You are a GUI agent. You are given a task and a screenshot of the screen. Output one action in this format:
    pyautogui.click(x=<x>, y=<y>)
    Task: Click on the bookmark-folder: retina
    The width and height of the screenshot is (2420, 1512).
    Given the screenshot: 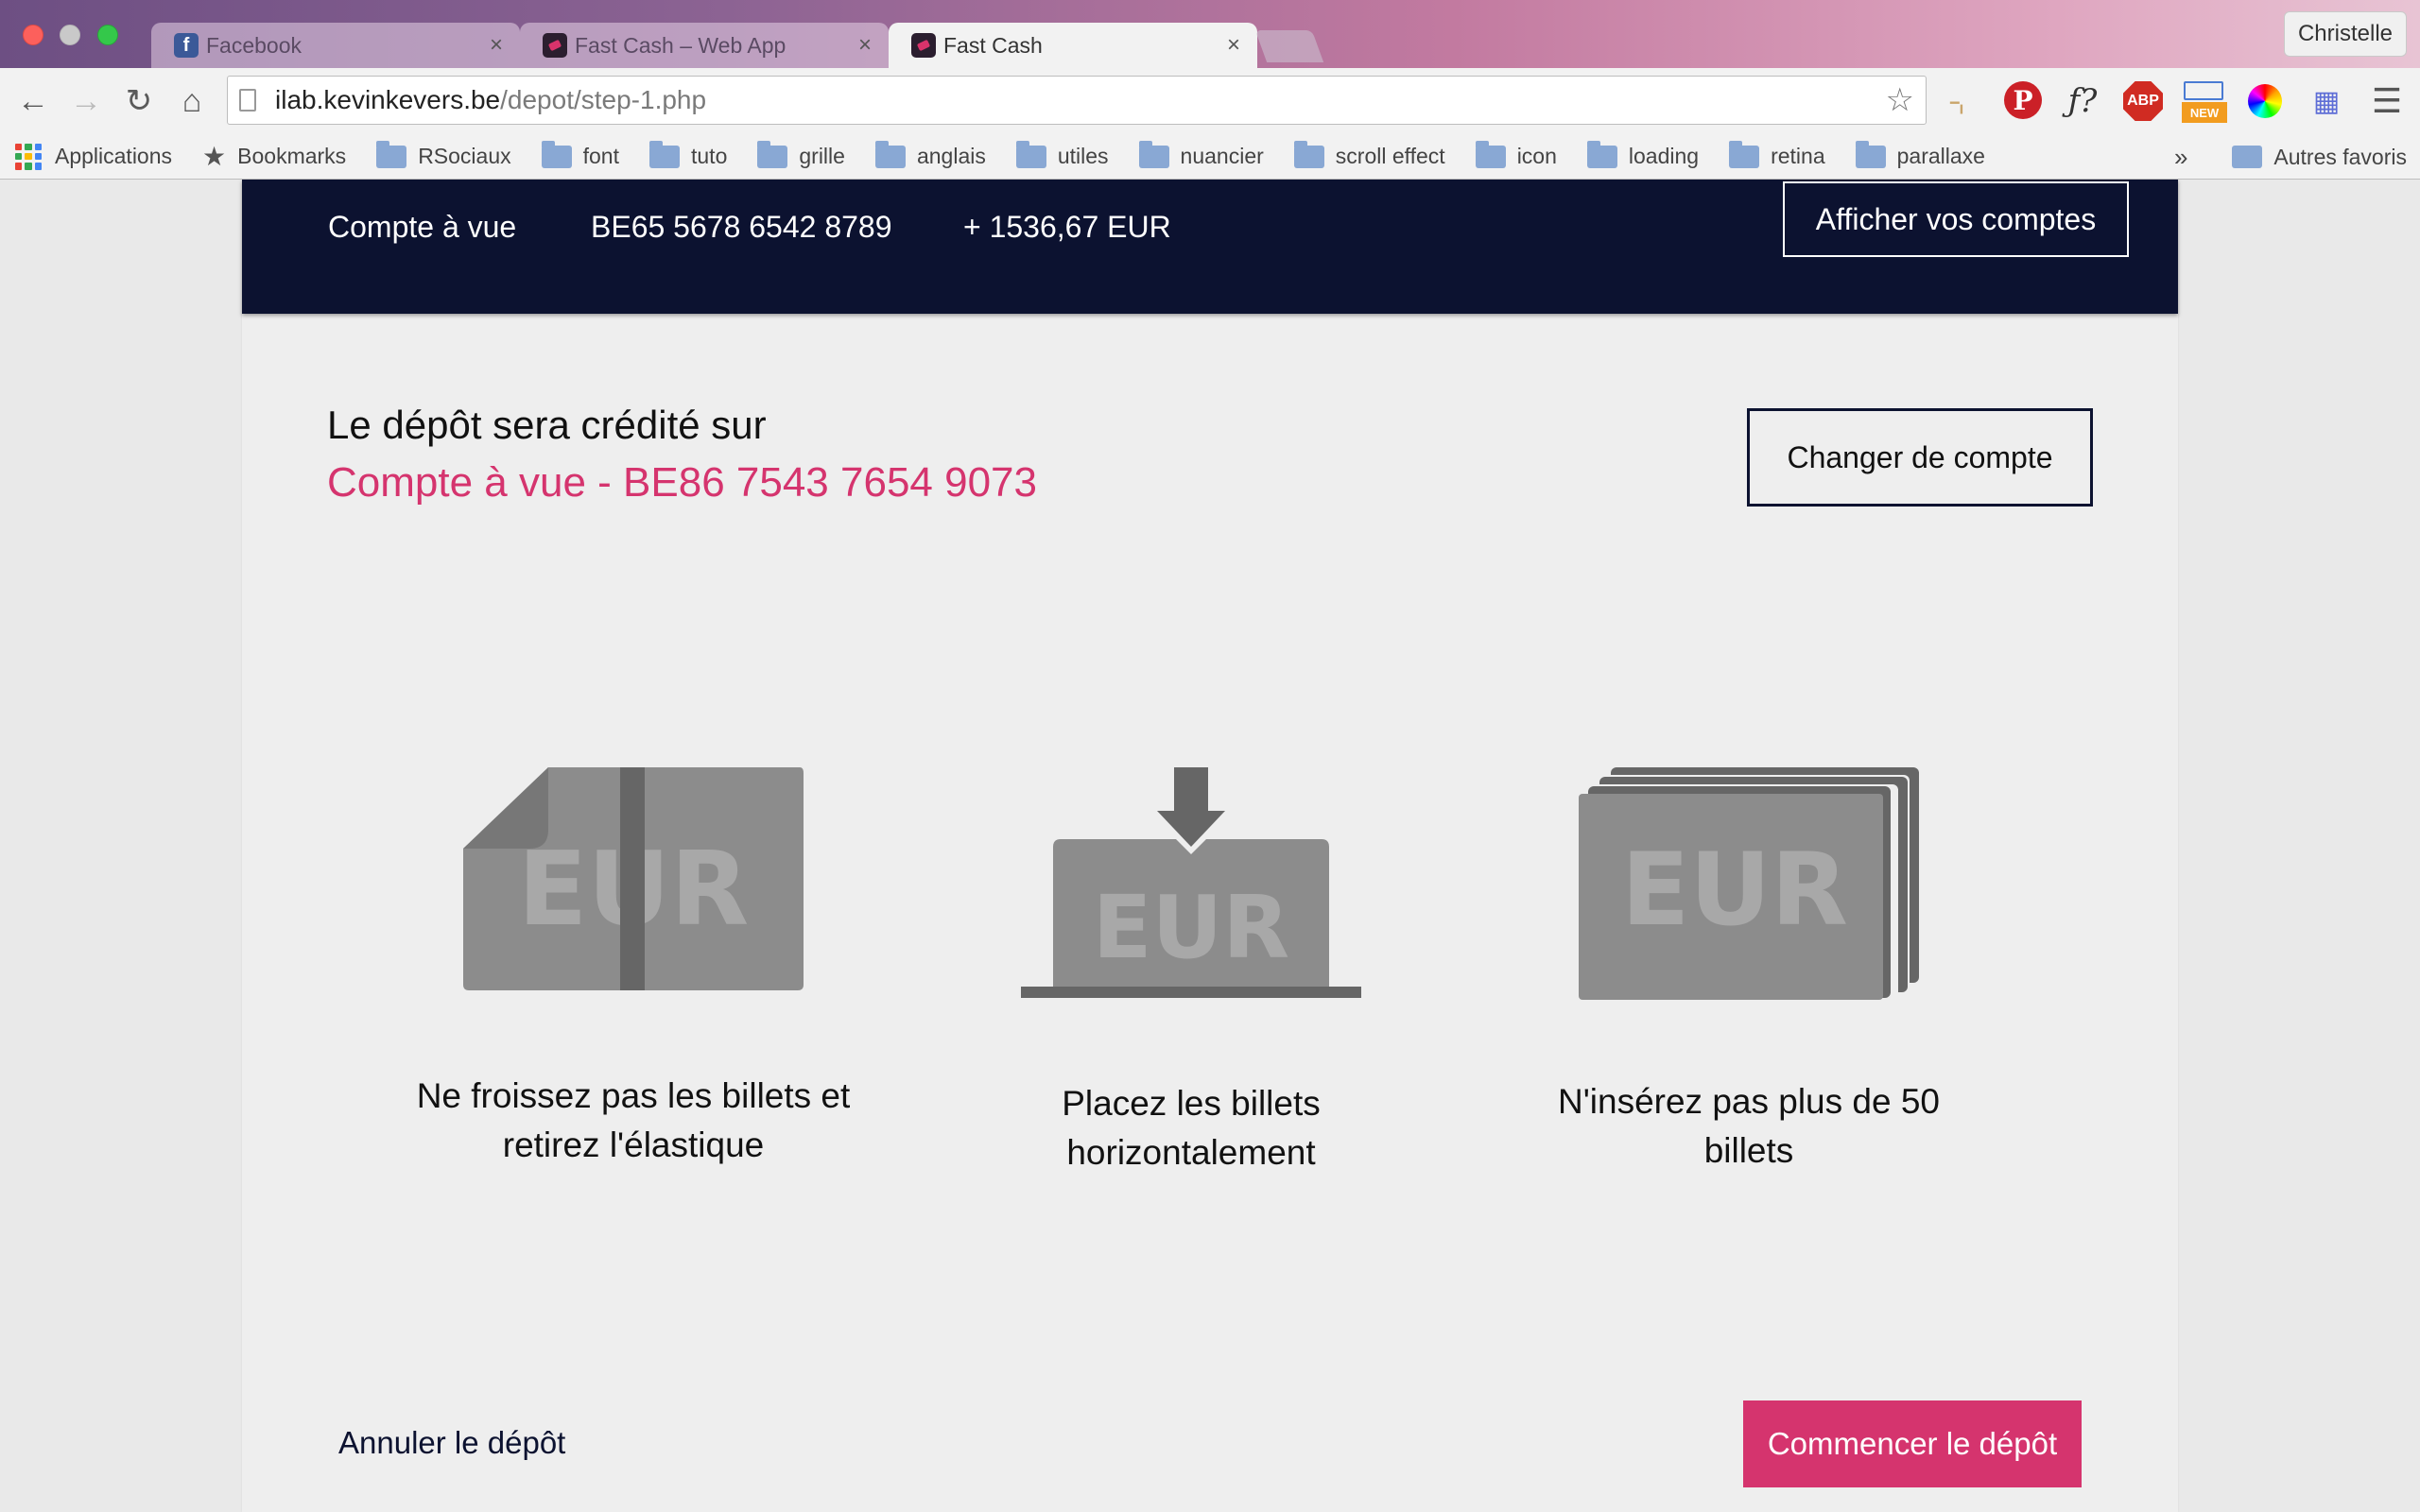 What is the action you would take?
    pyautogui.click(x=1777, y=154)
    